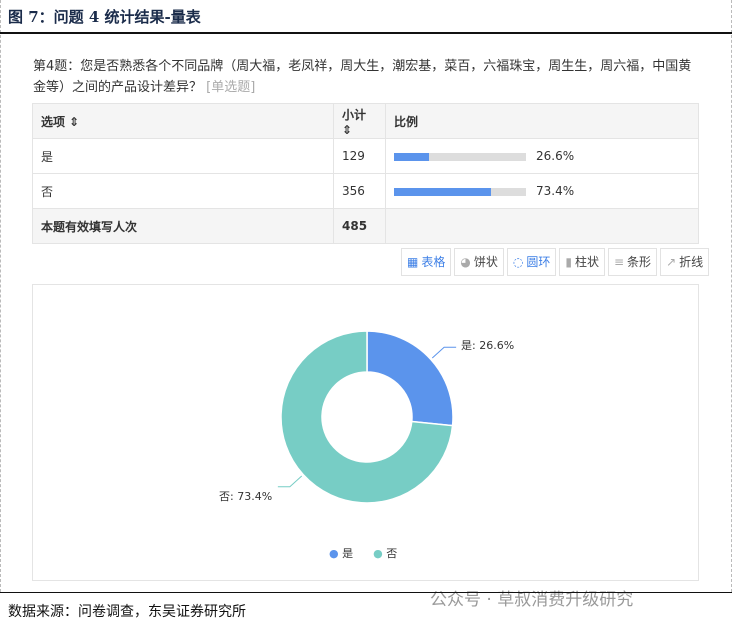 The image size is (732, 625). I want to click on donut-icon: ◌, so click(518, 262).